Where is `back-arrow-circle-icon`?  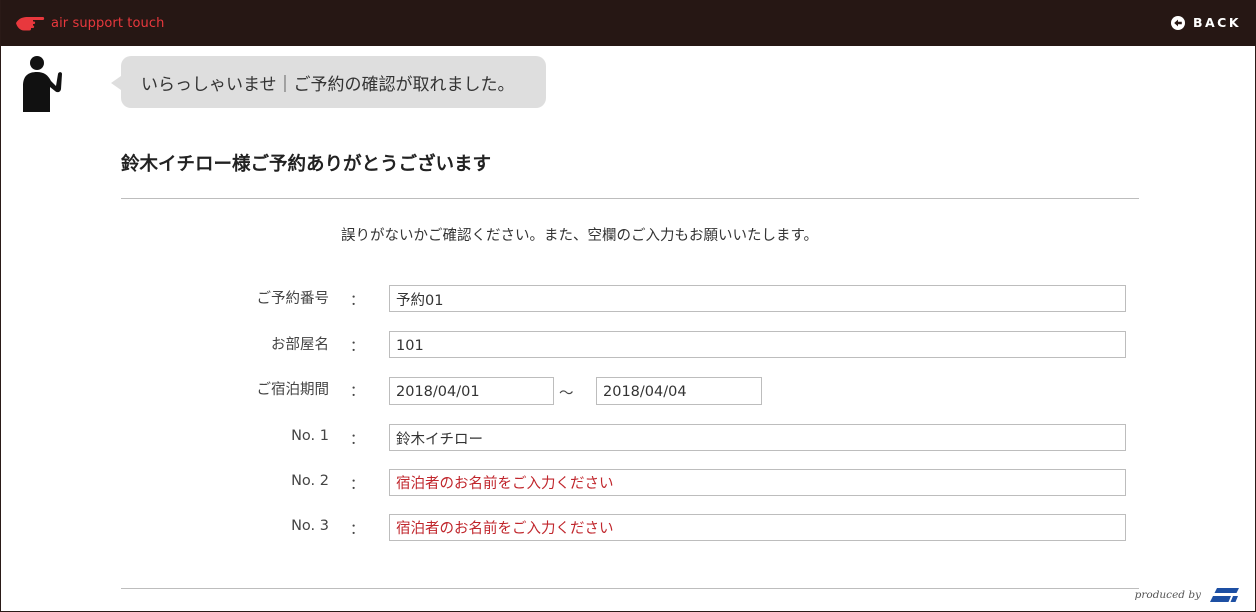 back-arrow-circle-icon is located at coordinates (1177, 22).